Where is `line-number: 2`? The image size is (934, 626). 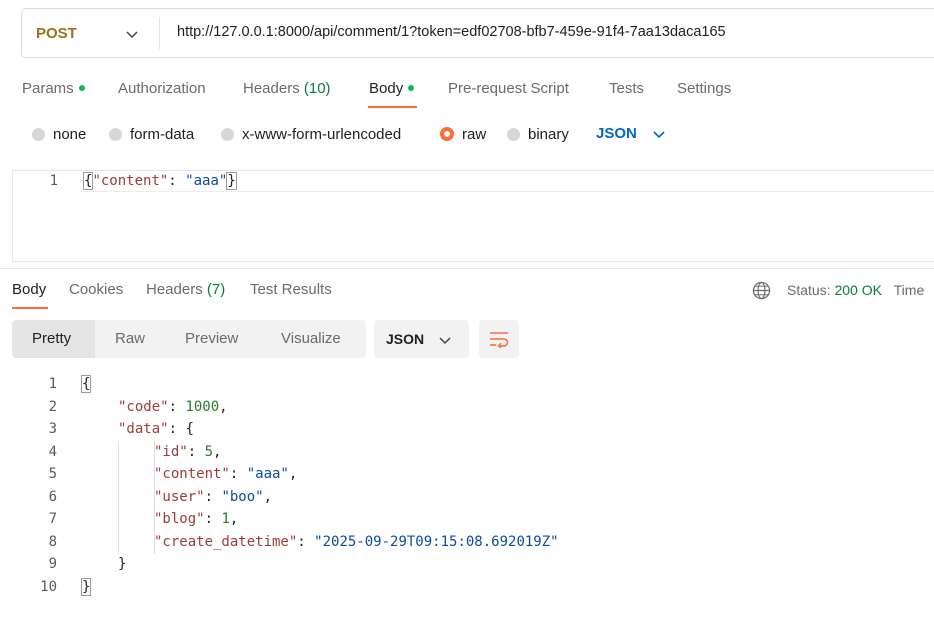 line-number: 2 is located at coordinates (52, 407).